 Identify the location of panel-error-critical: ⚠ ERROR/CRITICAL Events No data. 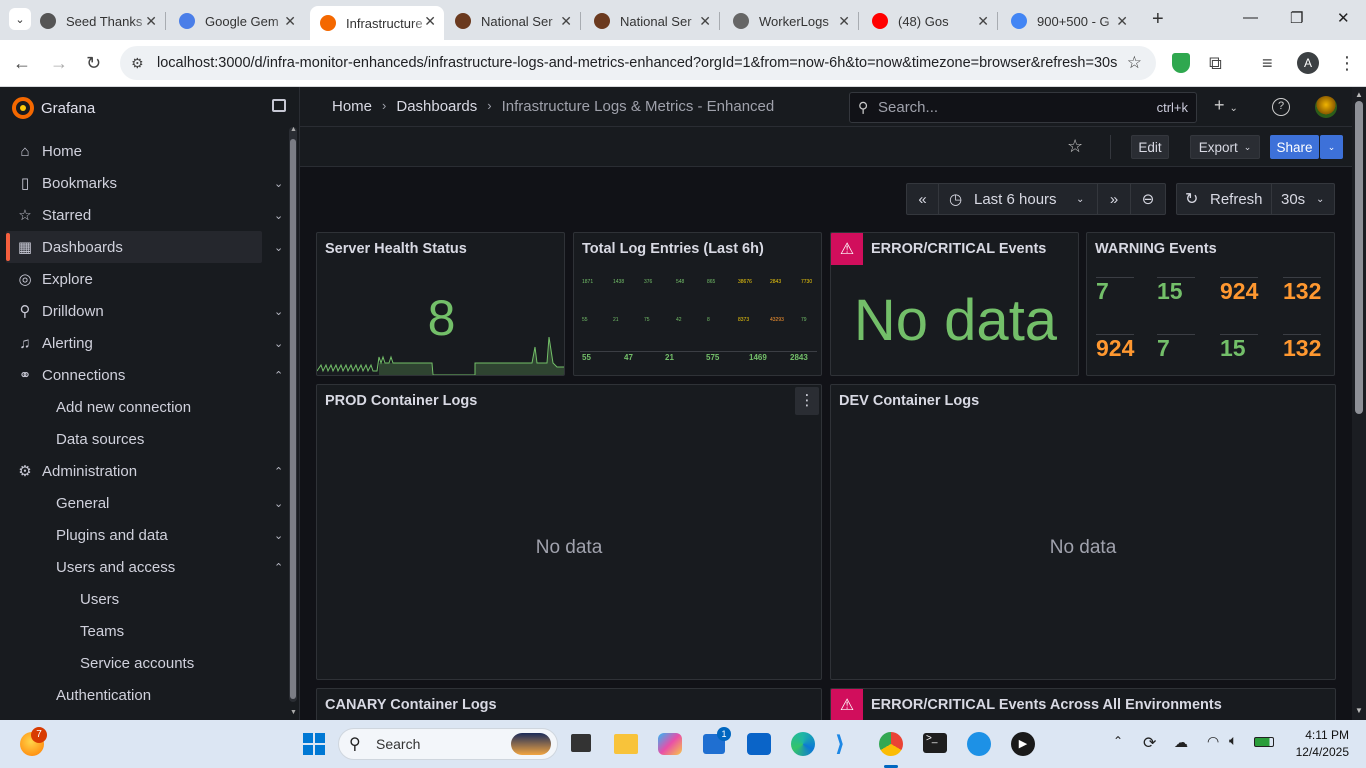
(954, 304).